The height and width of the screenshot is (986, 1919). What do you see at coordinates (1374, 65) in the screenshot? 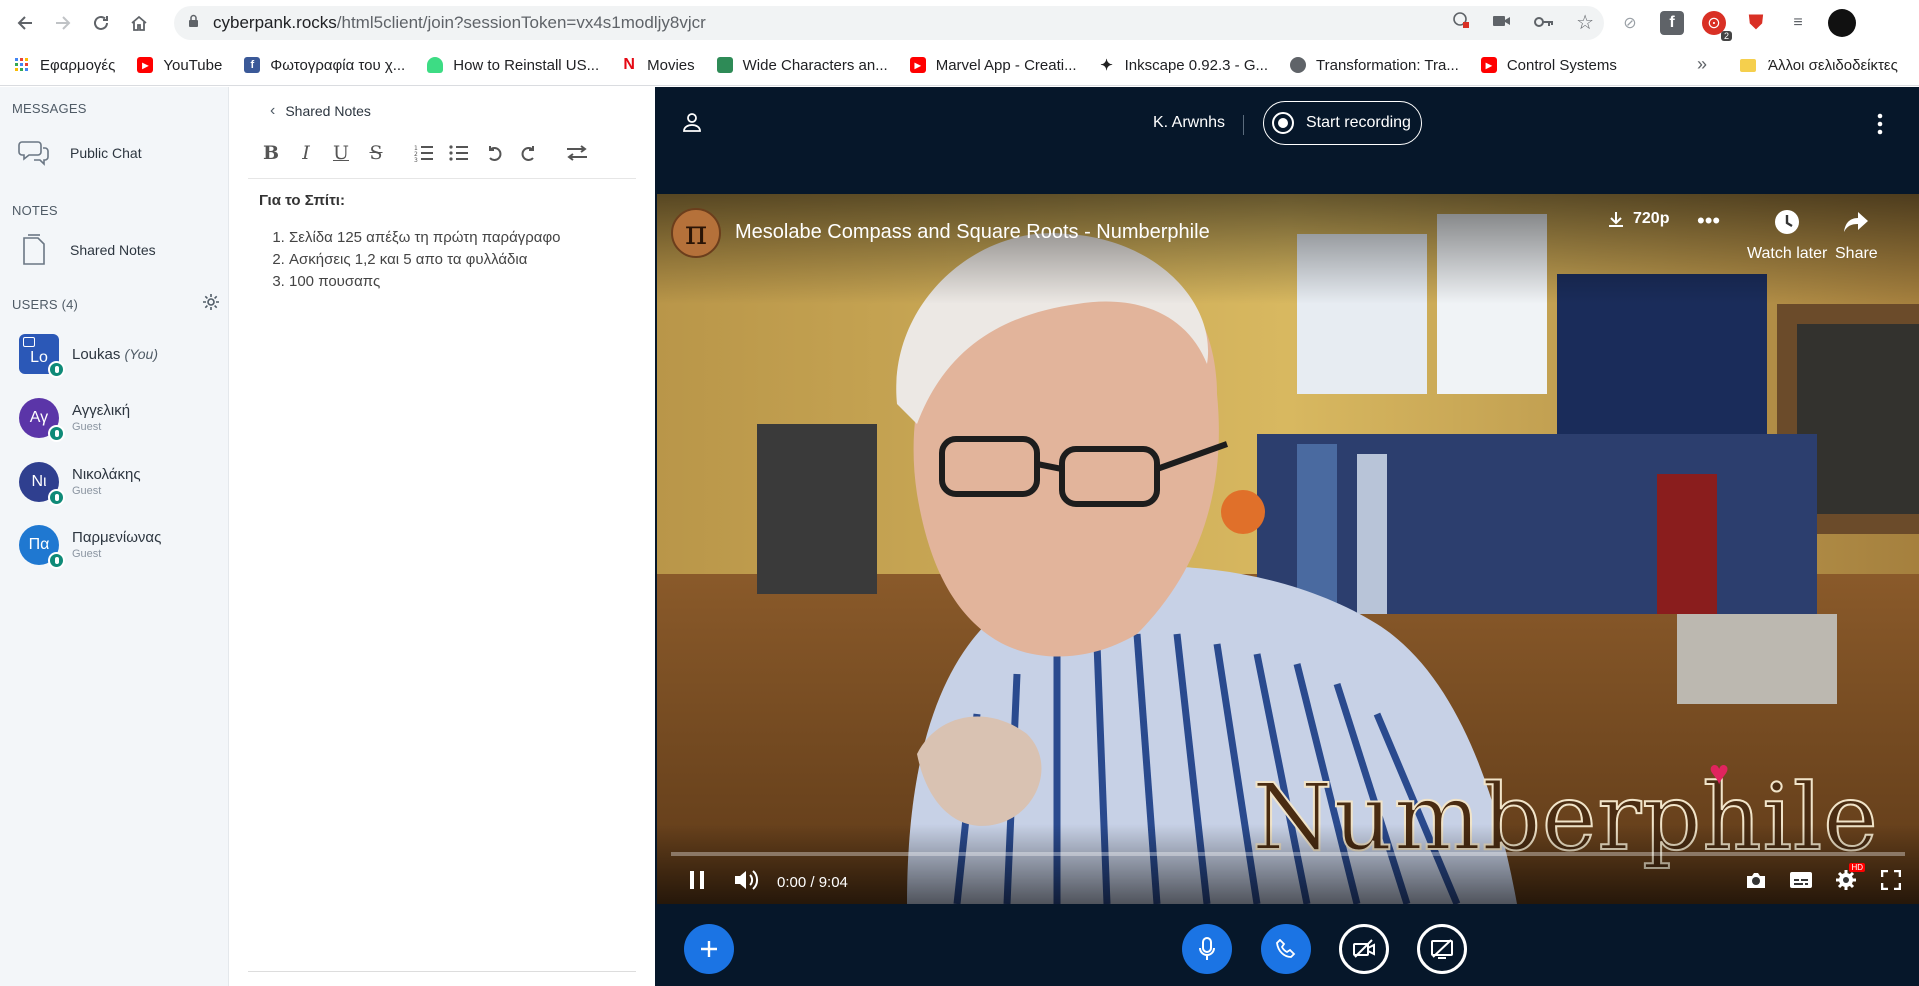
I see `bookmark-transformation: Transformation` at bounding box center [1374, 65].